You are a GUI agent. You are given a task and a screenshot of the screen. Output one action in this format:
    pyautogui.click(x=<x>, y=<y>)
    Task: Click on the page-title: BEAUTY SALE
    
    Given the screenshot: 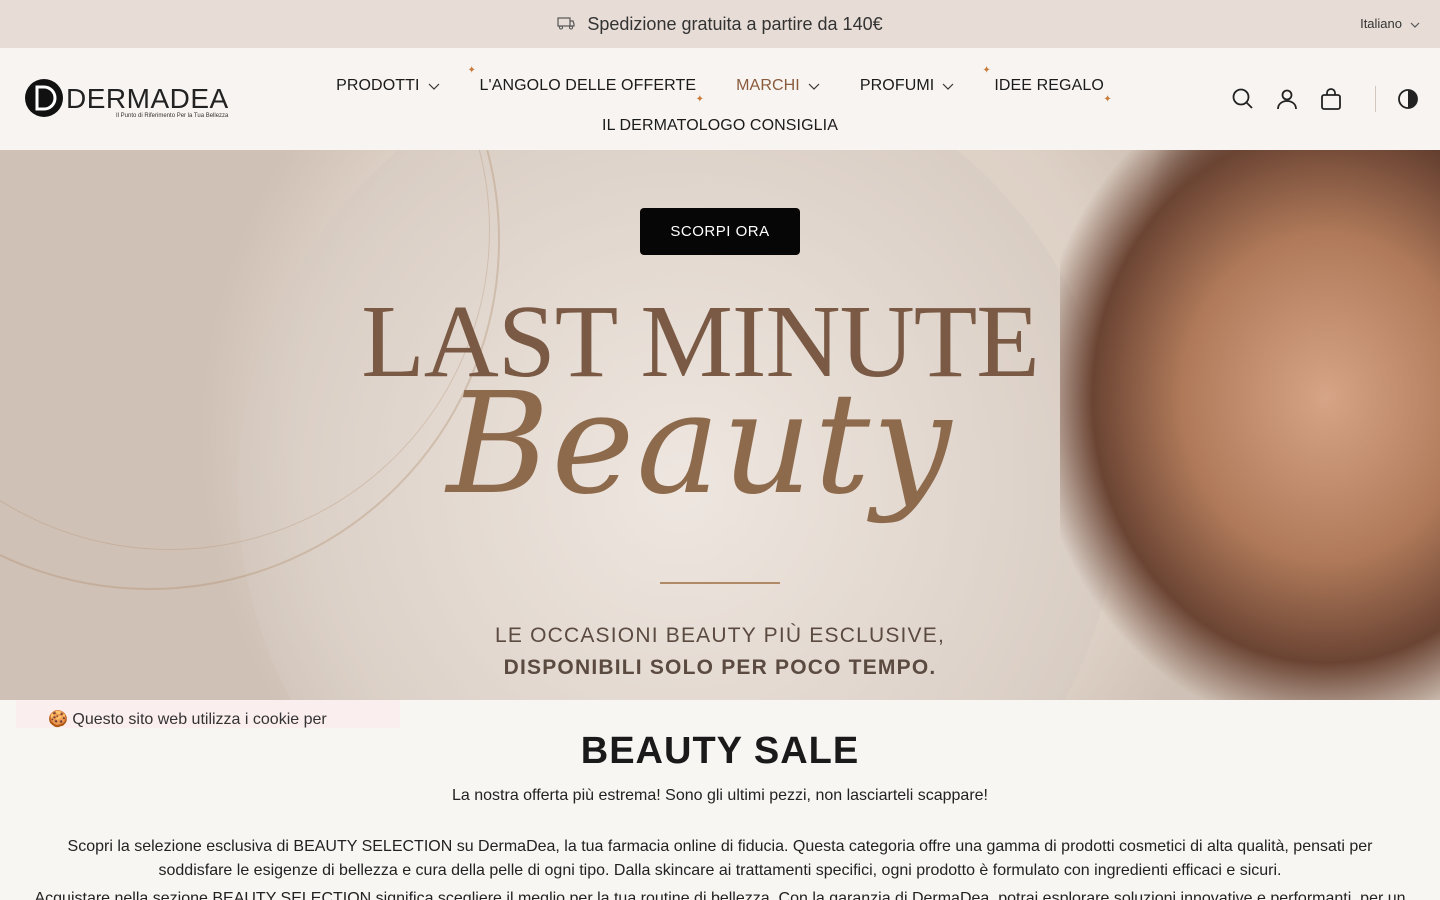 What is the action you would take?
    pyautogui.click(x=720, y=751)
    